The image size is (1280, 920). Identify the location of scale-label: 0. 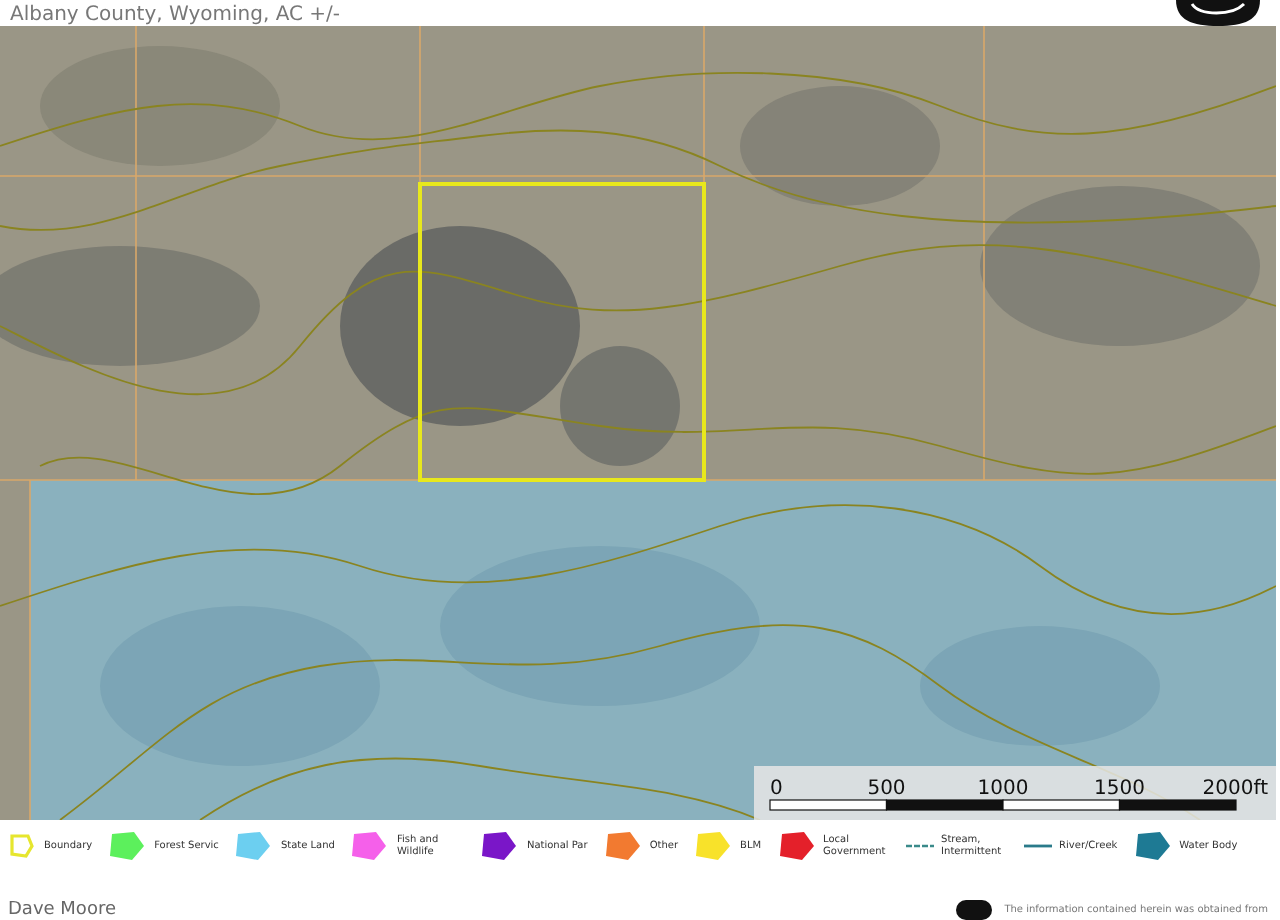
(776, 789).